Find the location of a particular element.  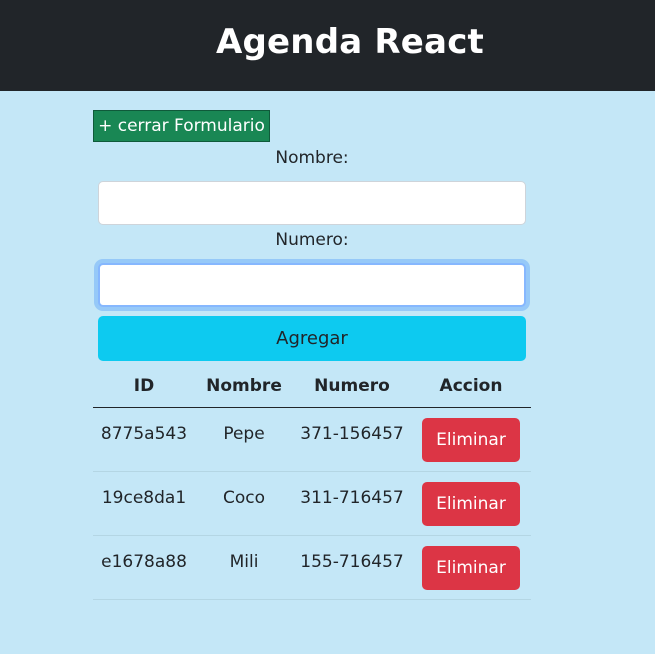

page-title: Agenda React is located at coordinates (350, 42).